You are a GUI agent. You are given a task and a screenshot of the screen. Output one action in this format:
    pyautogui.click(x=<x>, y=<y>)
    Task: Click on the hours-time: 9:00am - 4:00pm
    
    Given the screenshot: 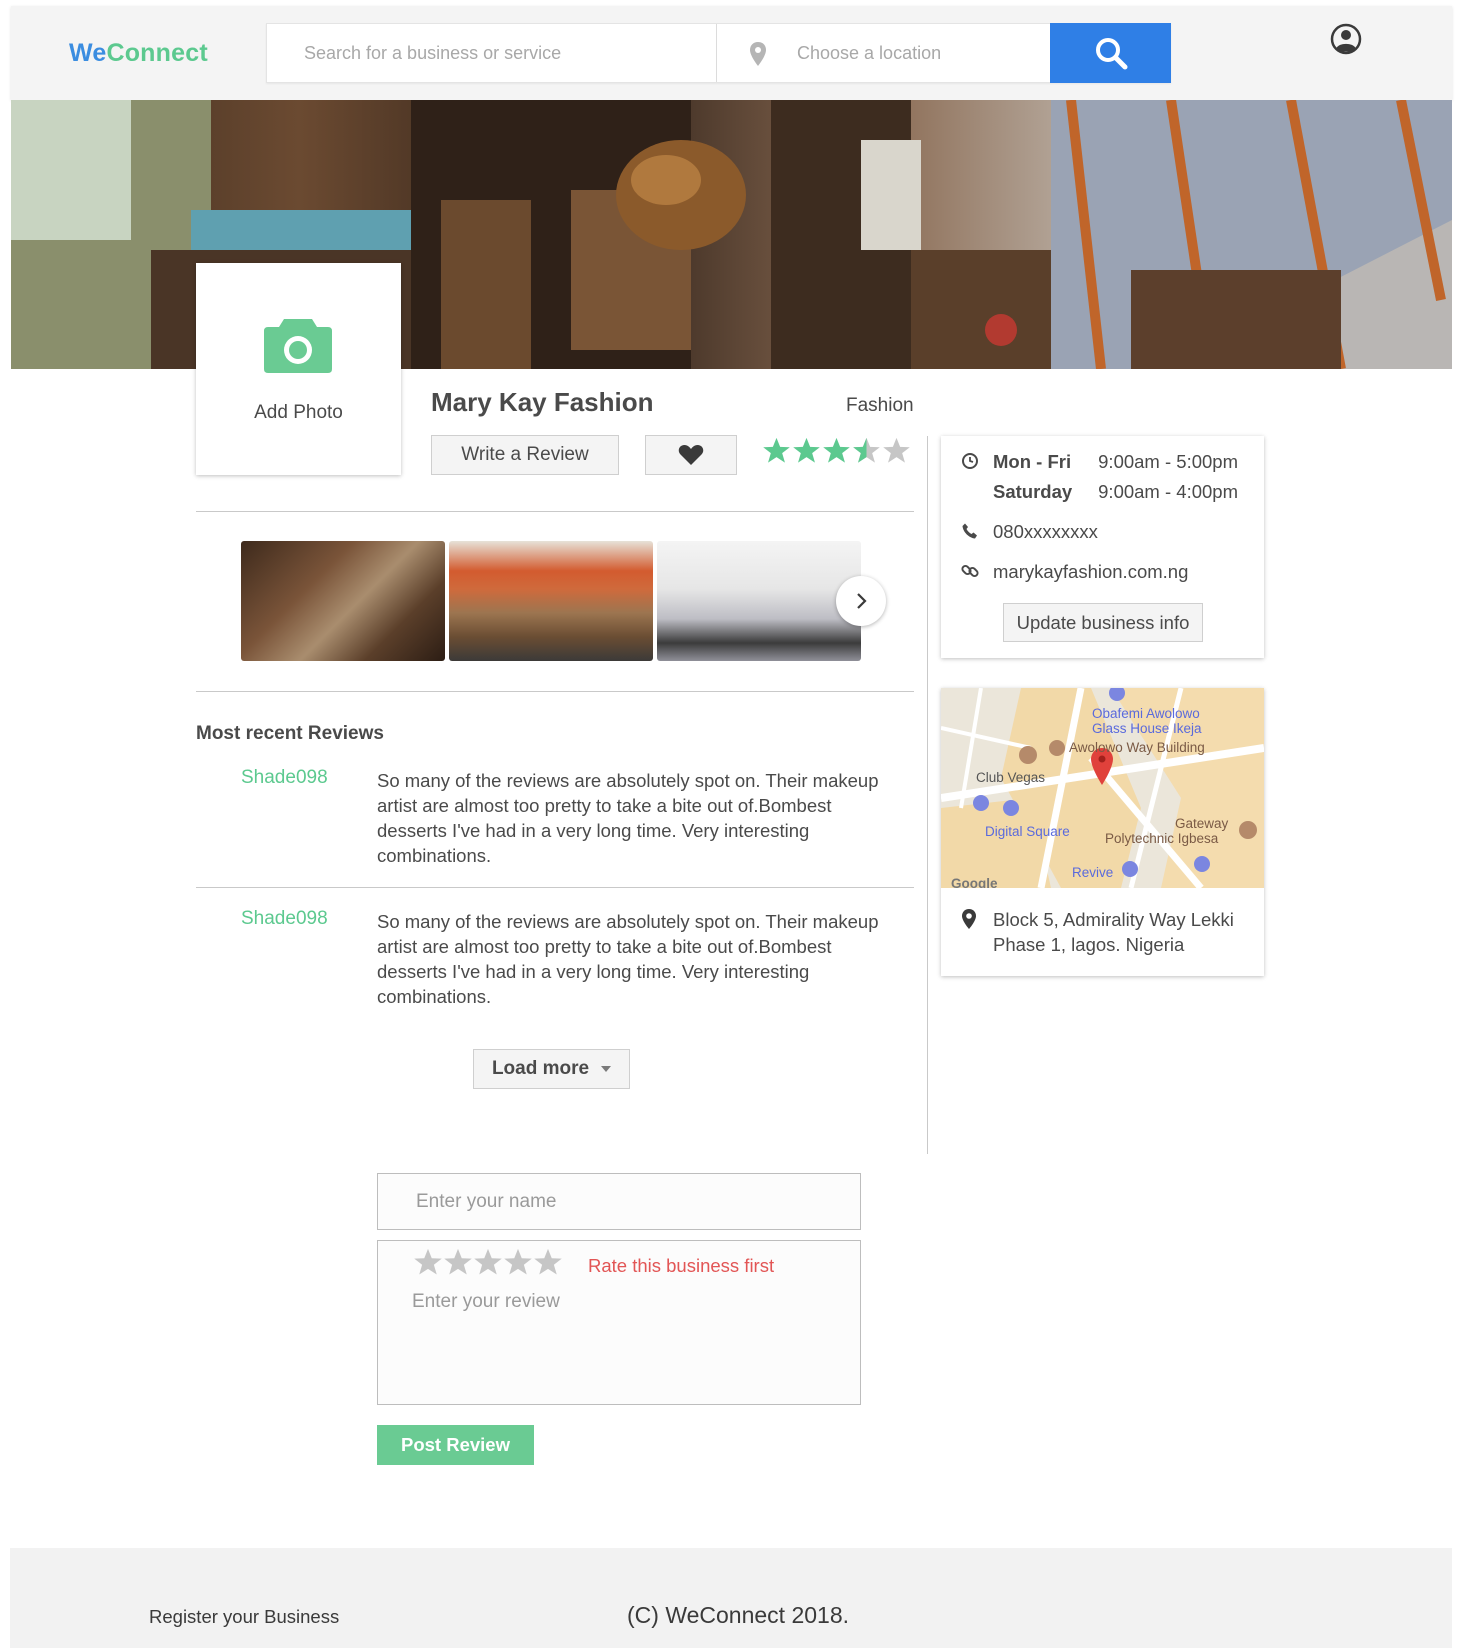 What is the action you would take?
    pyautogui.click(x=1168, y=491)
    